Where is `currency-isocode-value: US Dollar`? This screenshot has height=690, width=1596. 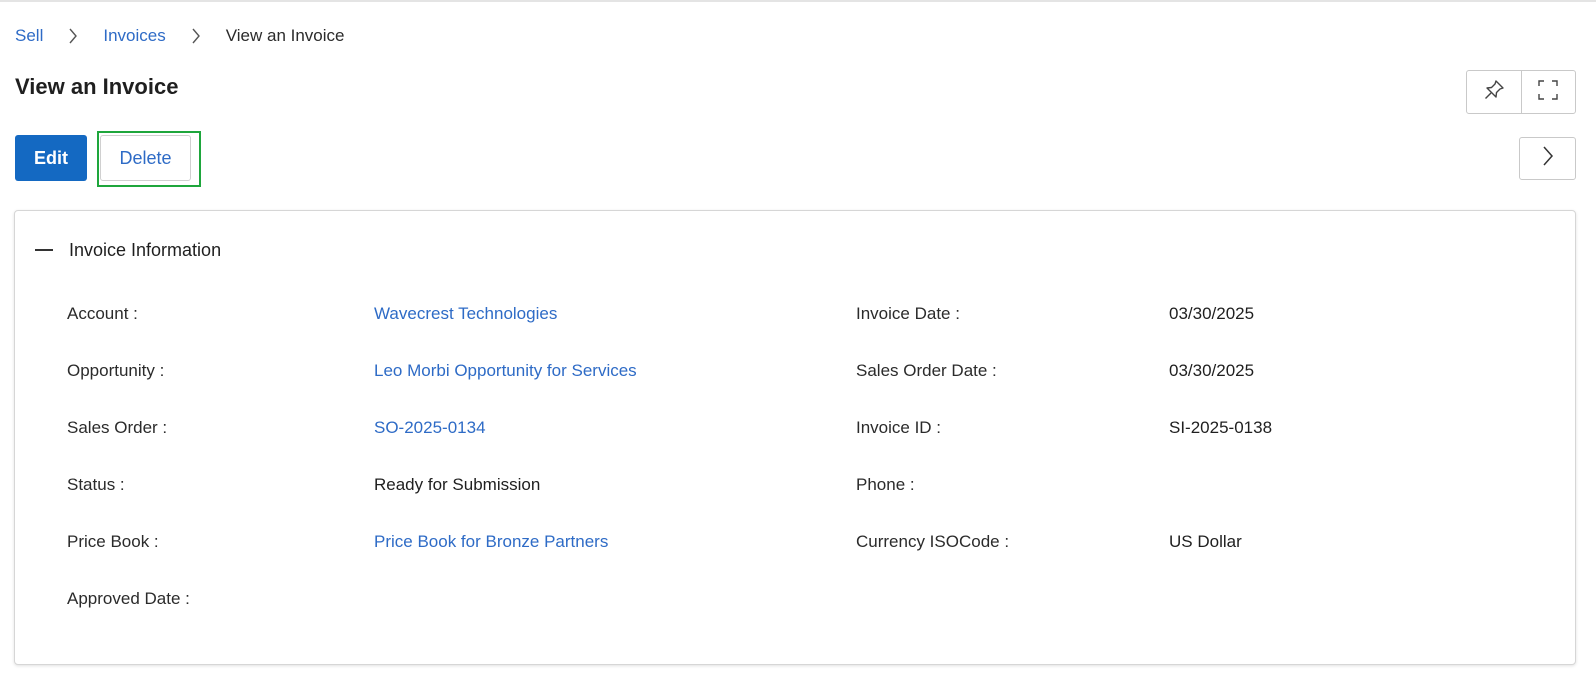 currency-isocode-value: US Dollar is located at coordinates (1205, 541).